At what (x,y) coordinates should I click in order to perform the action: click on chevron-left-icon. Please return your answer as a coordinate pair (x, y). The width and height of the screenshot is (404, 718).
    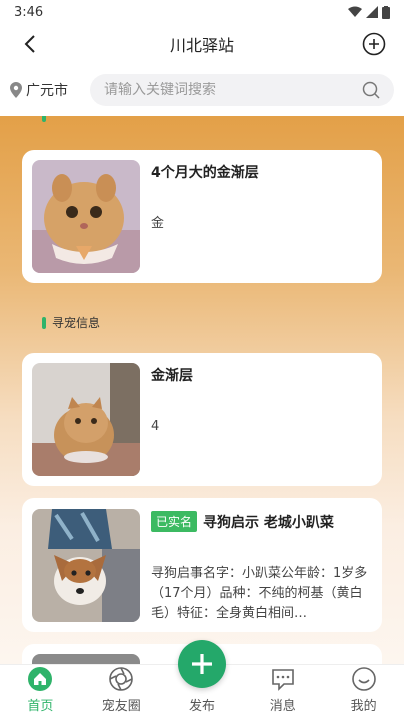
    Looking at the image, I should click on (29, 44).